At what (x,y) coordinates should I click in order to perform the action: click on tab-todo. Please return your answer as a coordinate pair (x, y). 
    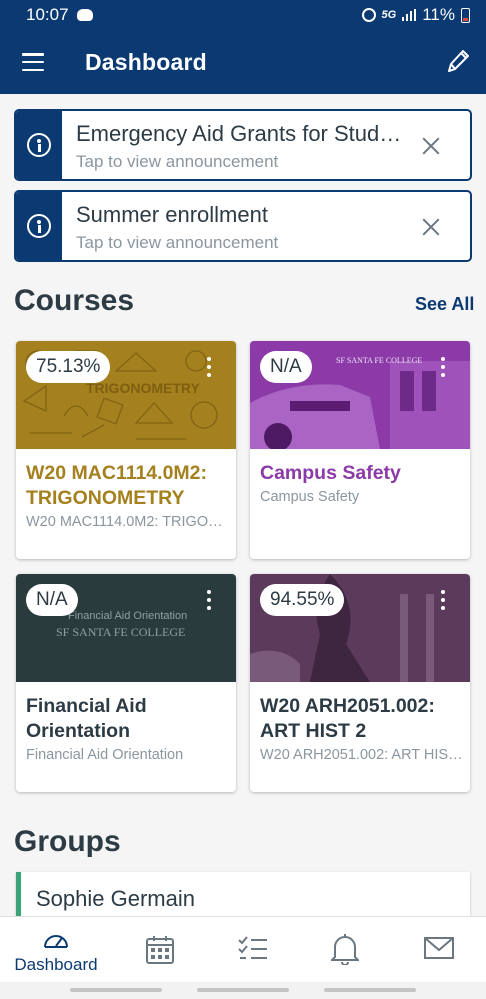
    Looking at the image, I should click on (253, 950).